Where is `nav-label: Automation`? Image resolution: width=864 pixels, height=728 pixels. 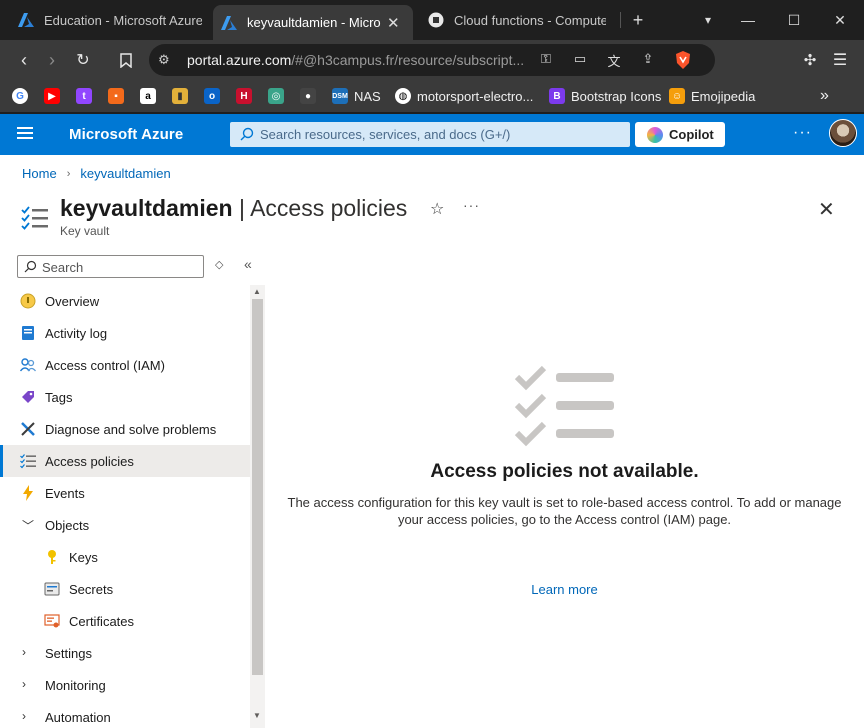
nav-label: Automation is located at coordinates (78, 717).